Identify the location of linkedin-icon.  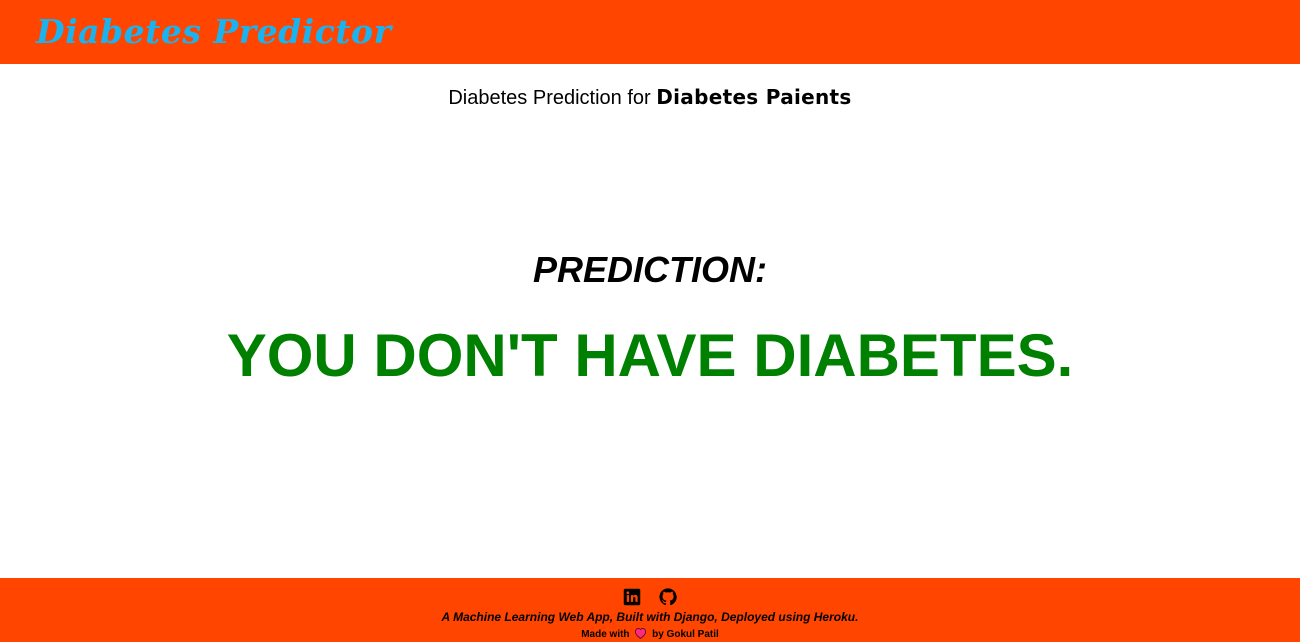
(632, 597).